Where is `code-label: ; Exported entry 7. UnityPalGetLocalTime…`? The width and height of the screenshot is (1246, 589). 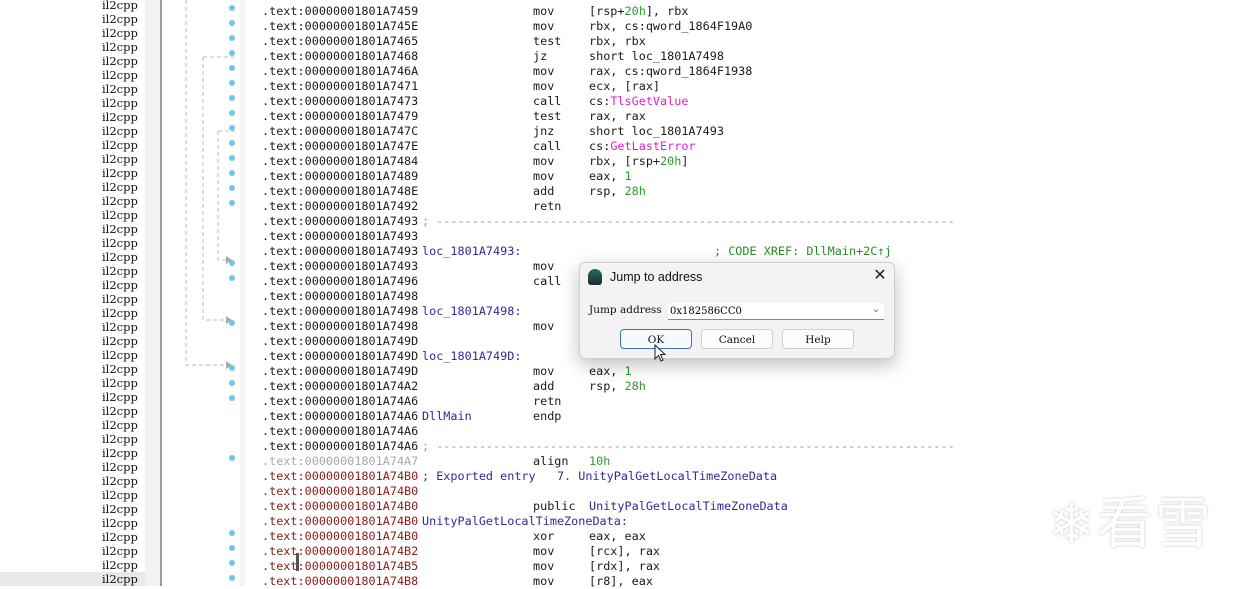 code-label: ; Exported entry 7. UnityPalGetLocalTime… is located at coordinates (599, 476).